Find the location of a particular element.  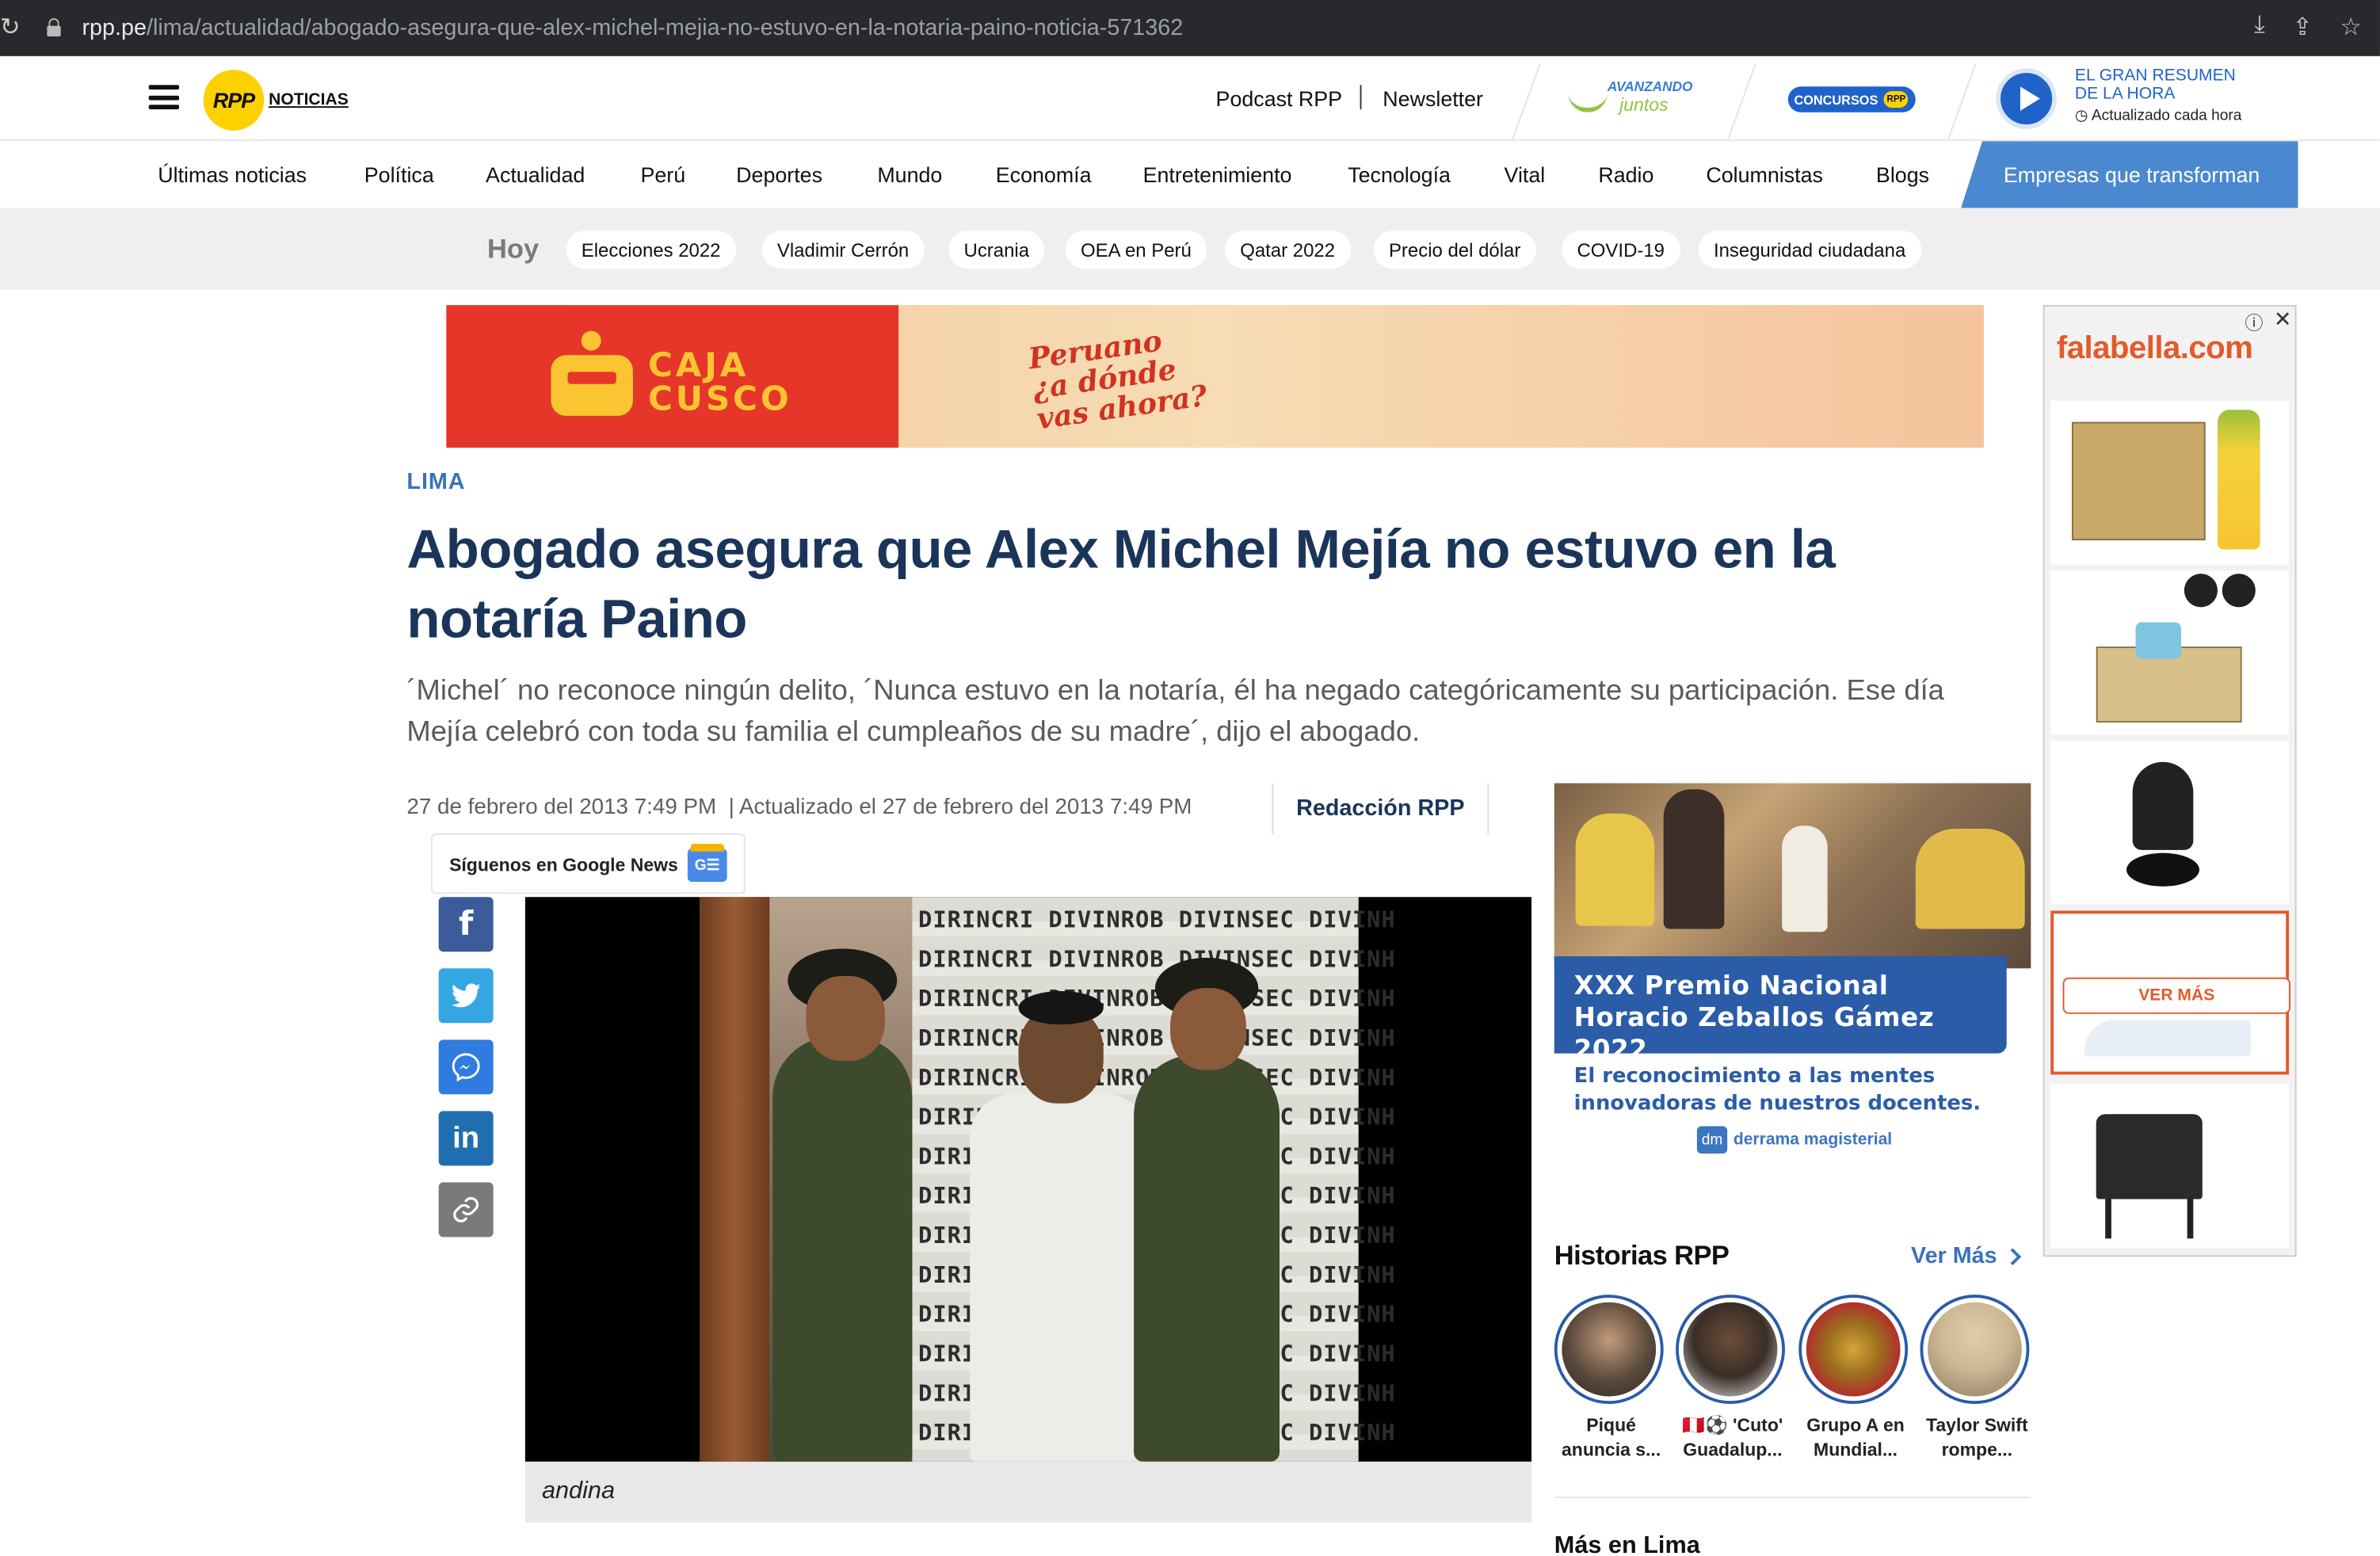

share-icon: ⇪ is located at coordinates (2302, 27).